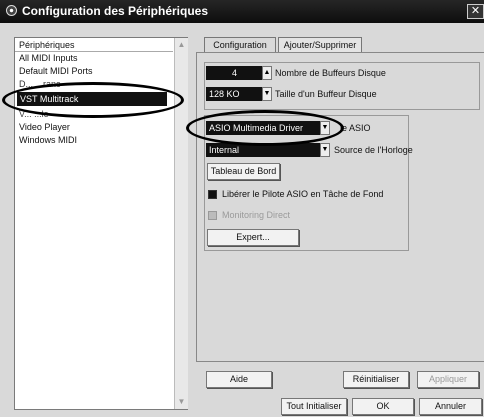 The width and height of the screenshot is (484, 417). What do you see at coordinates (44, 127) in the screenshot?
I see `list-item-video-player: Video Player` at bounding box center [44, 127].